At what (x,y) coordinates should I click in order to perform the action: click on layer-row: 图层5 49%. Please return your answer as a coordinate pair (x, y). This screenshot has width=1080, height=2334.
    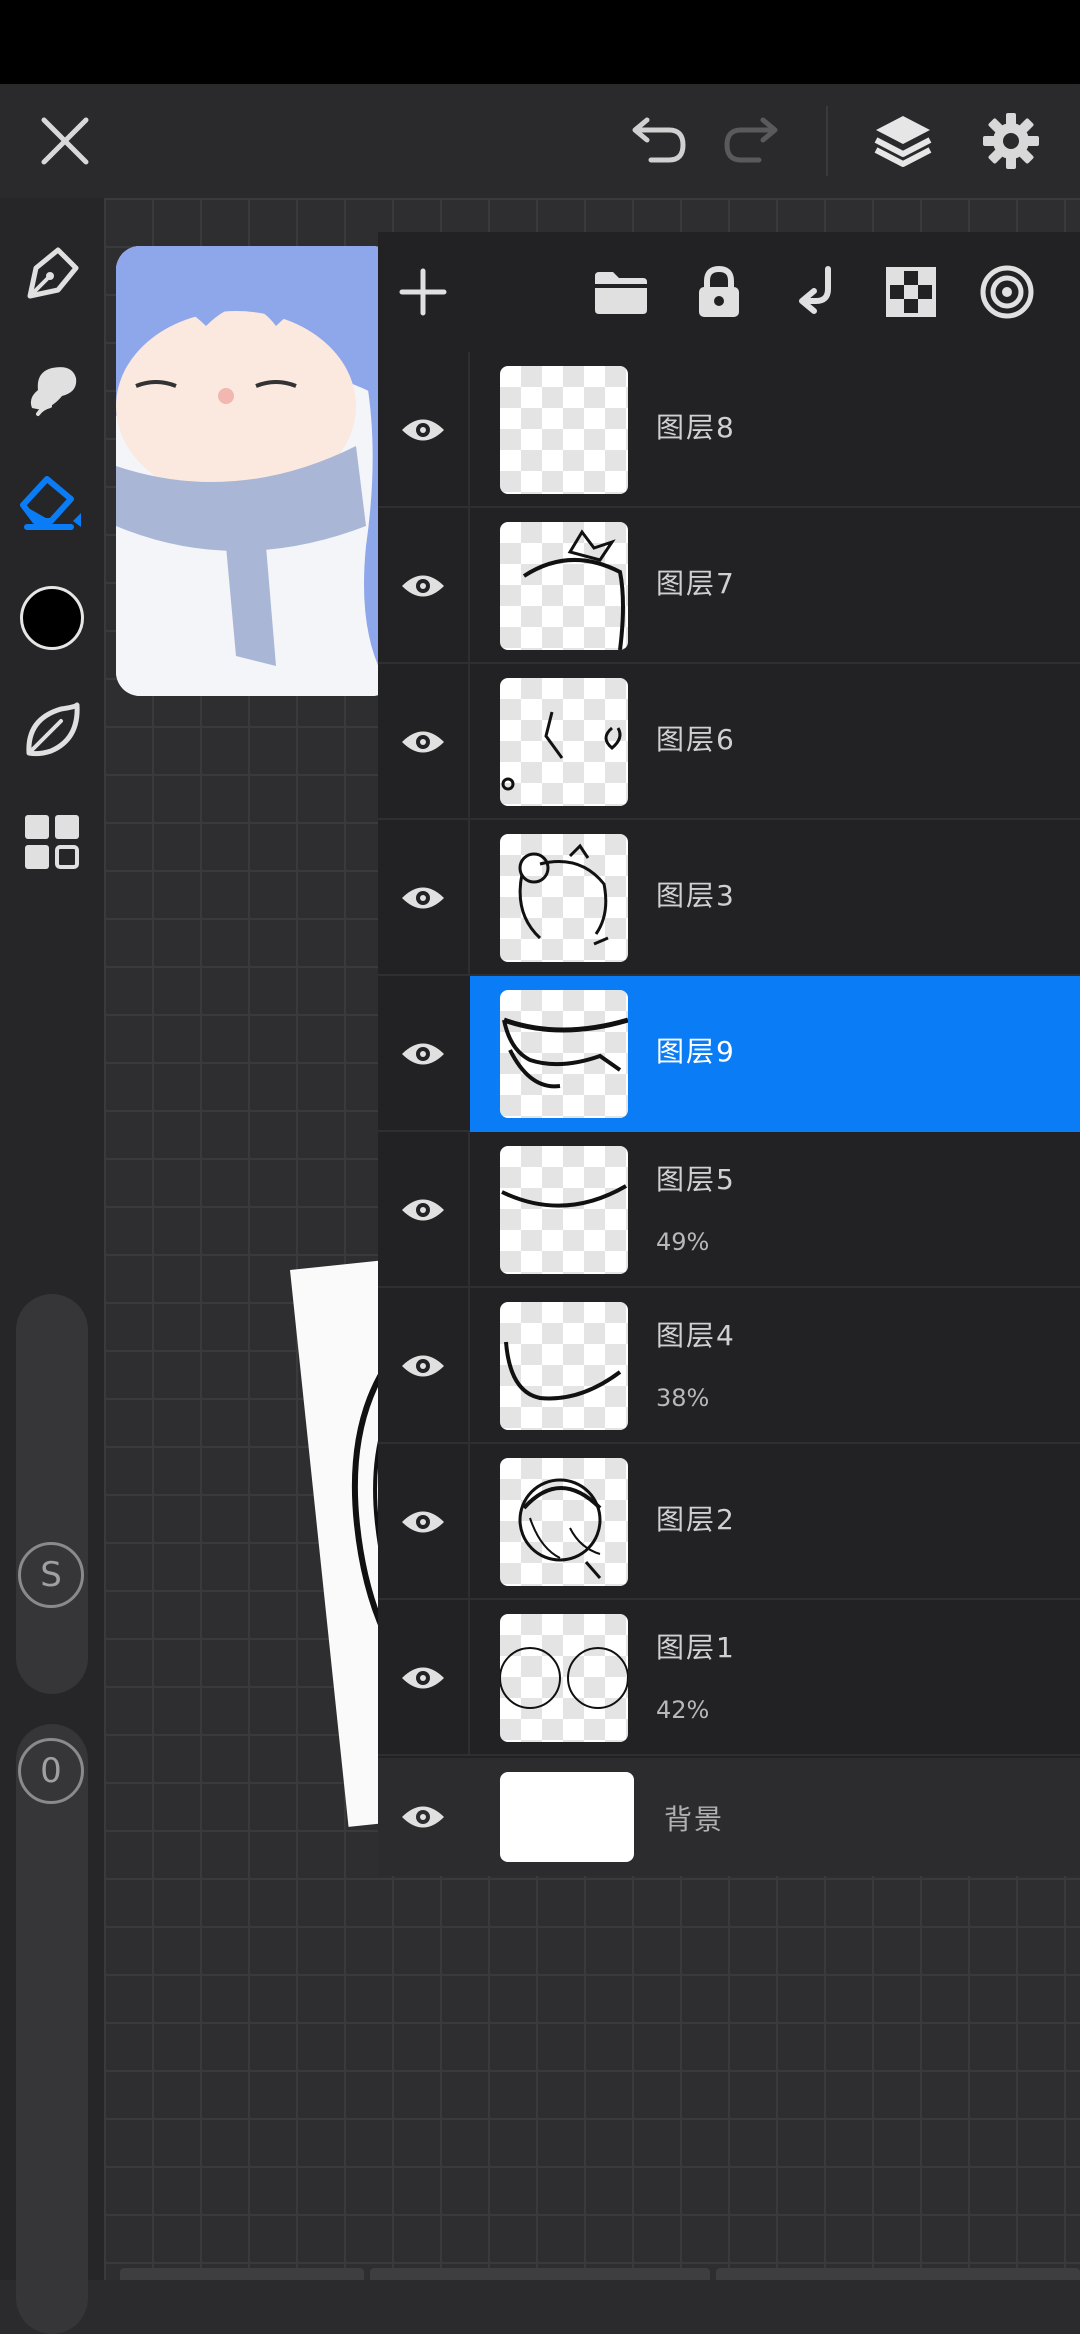
    Looking at the image, I should click on (729, 1210).